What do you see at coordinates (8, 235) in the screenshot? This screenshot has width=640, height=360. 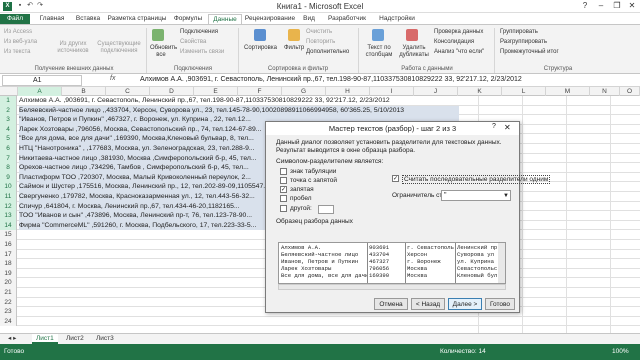 I see `row-header: 15` at bounding box center [8, 235].